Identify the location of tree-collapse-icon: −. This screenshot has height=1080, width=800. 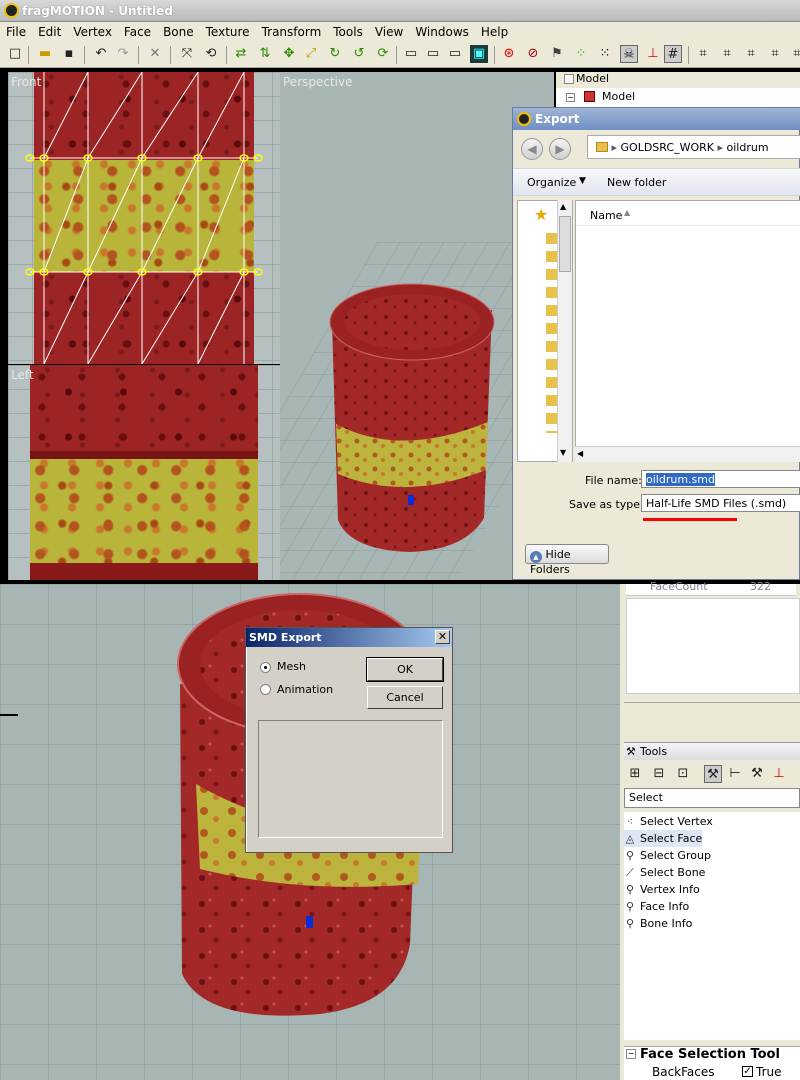
(570, 97).